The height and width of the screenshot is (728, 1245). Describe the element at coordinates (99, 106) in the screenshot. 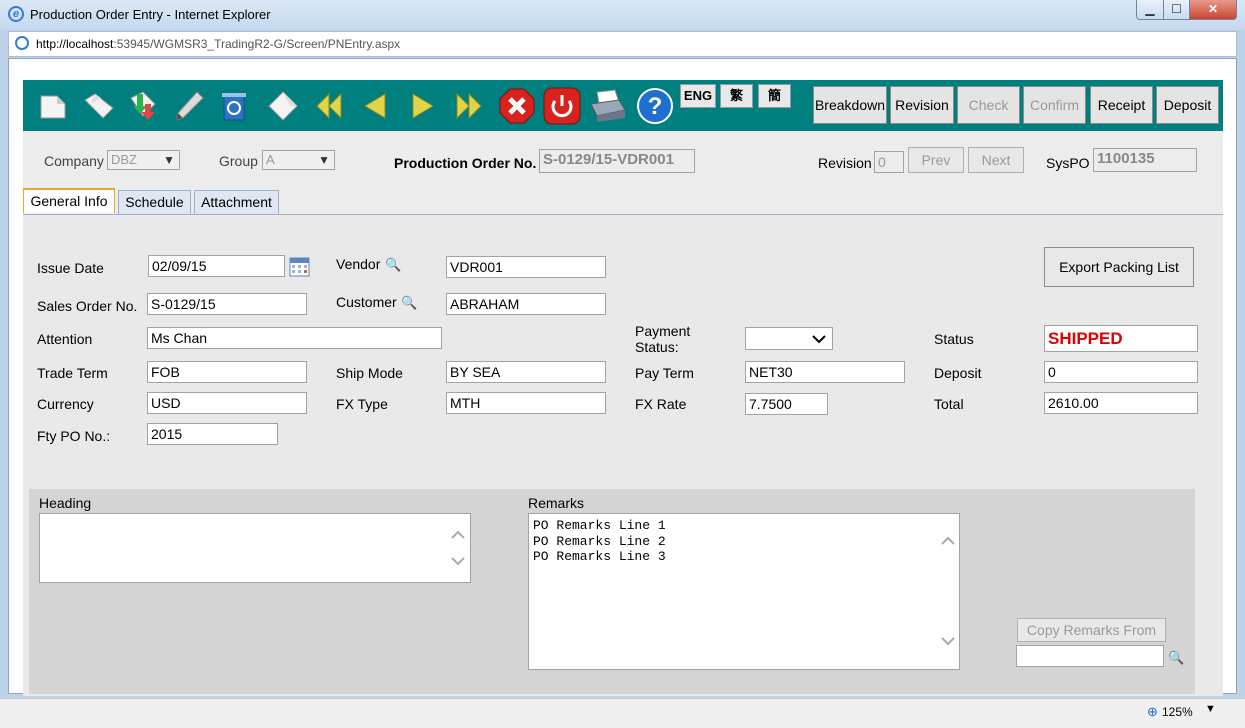

I see `open-folder-icon` at that location.